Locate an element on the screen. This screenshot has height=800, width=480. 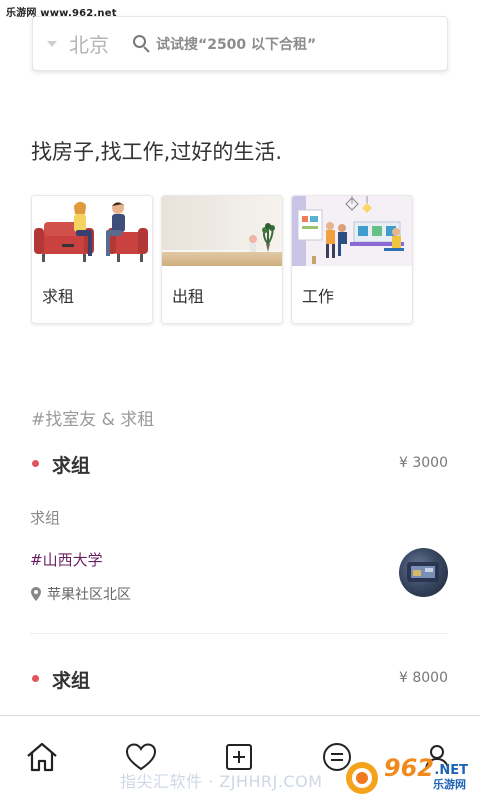
bottom-watermark: 指尖汇软件 · ZJHHRJ.COM is located at coordinates (221, 781).